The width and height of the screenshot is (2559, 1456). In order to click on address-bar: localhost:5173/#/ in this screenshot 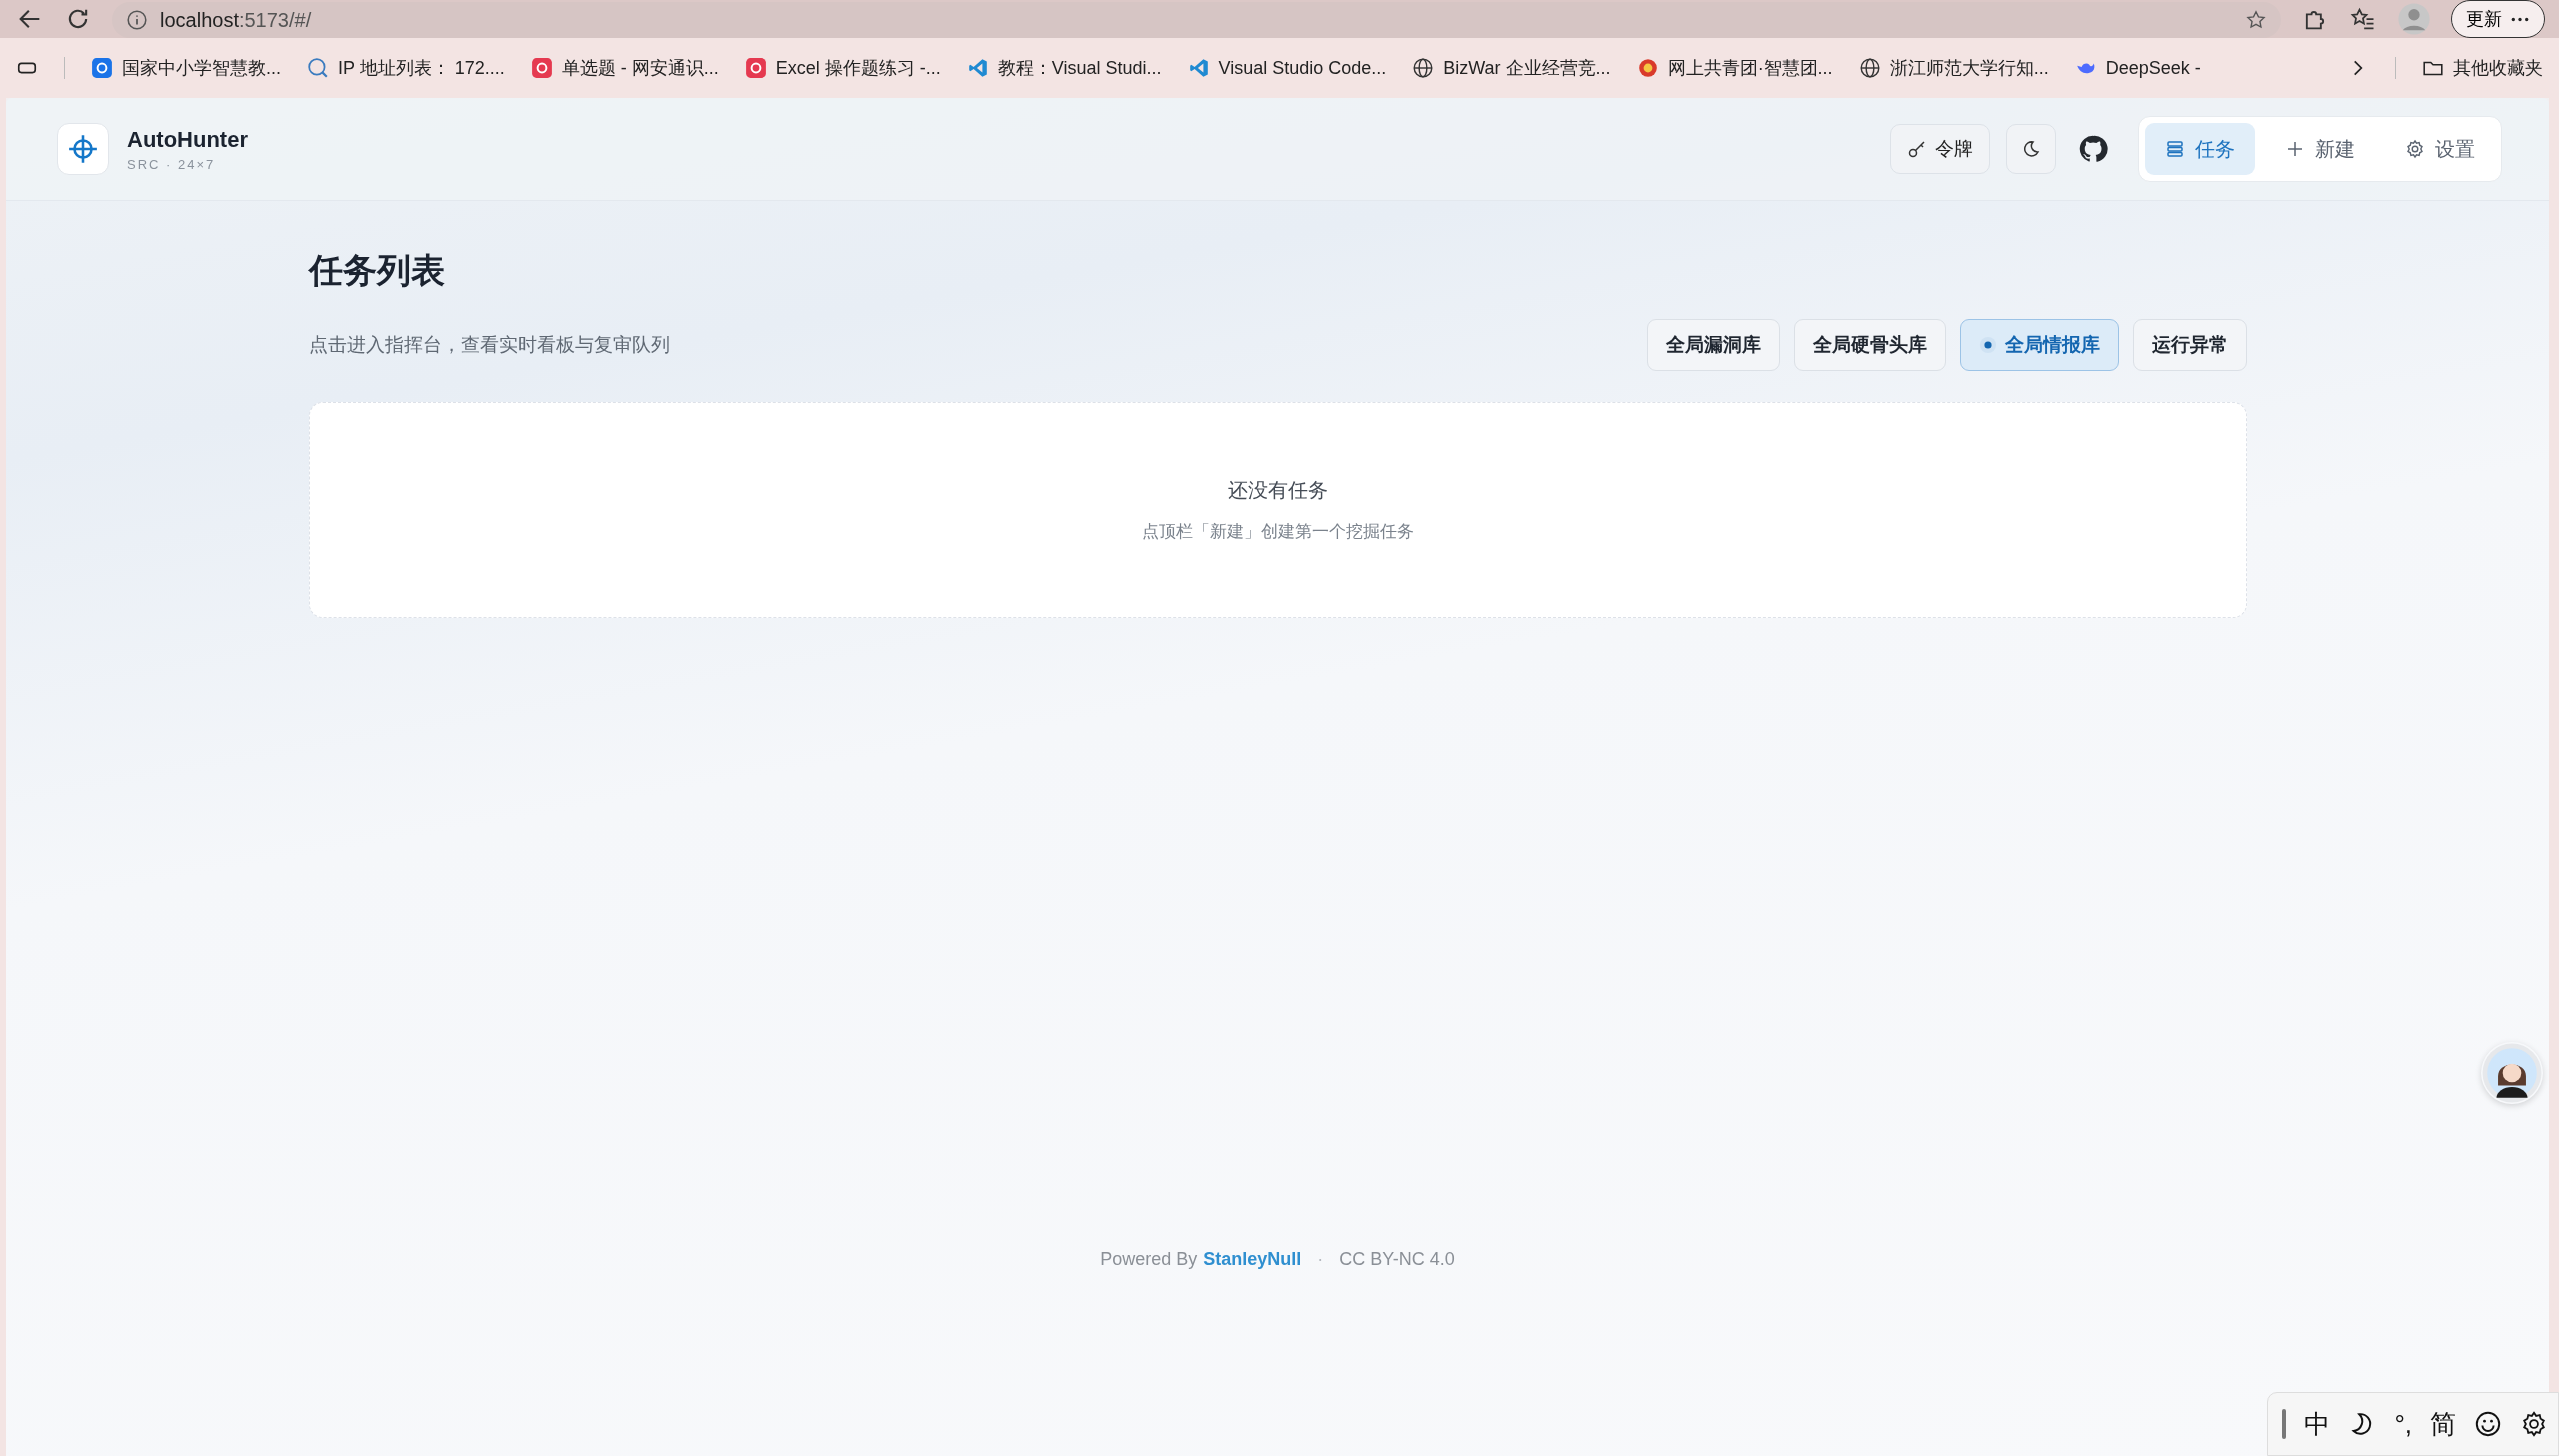, I will do `click(1196, 20)`.